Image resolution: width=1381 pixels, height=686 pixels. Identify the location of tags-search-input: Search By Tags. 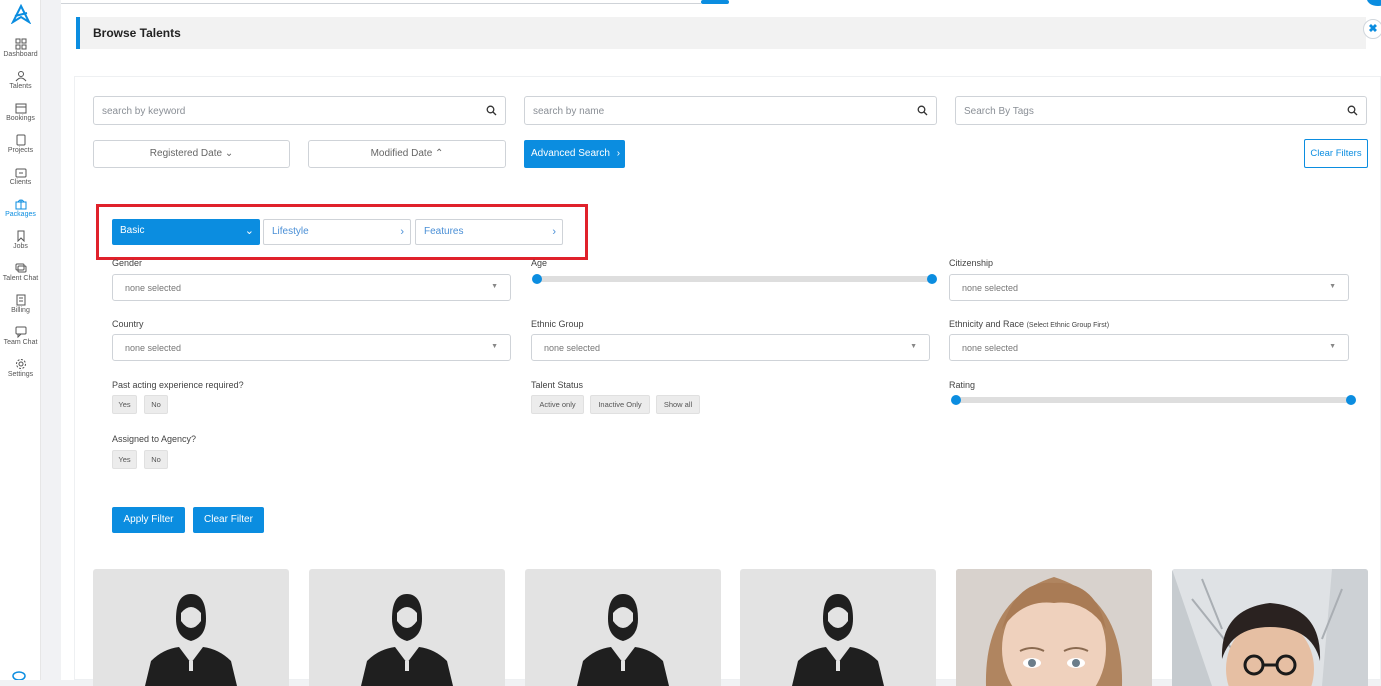
(1161, 110).